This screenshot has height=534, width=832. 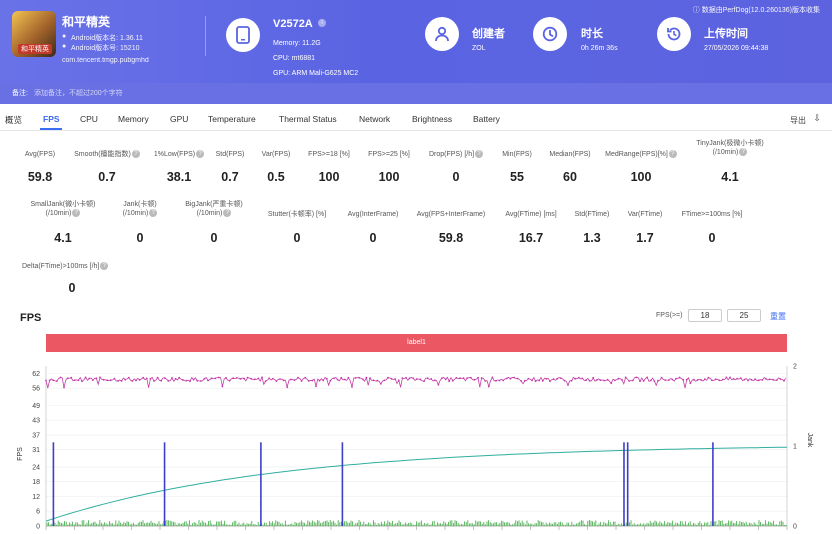 I want to click on creator-title: 创建者, so click(x=488, y=34).